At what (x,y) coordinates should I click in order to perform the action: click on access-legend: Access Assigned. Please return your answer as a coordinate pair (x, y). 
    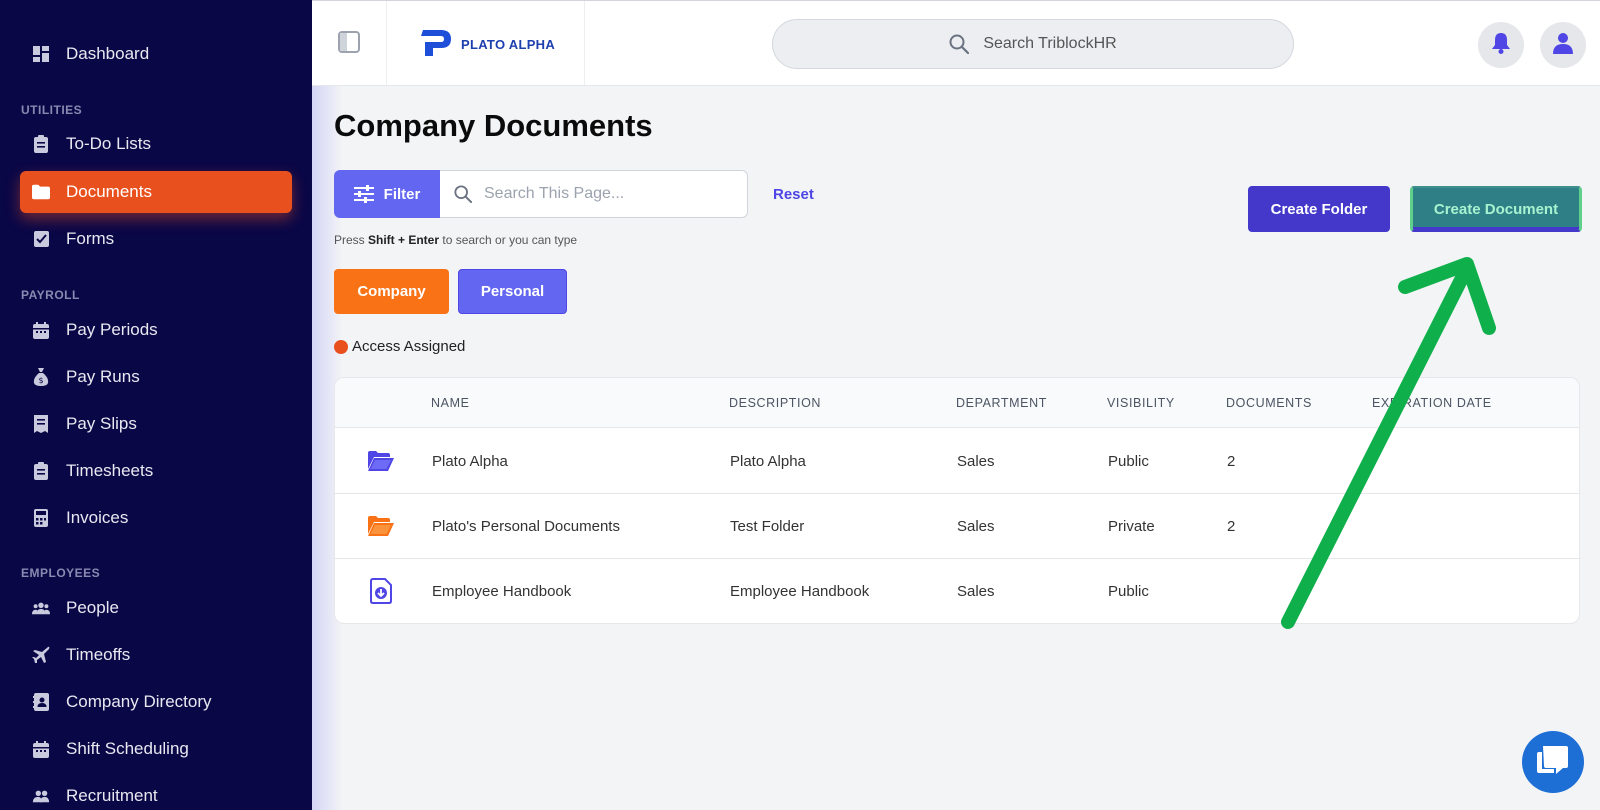
    Looking at the image, I should click on (399, 346).